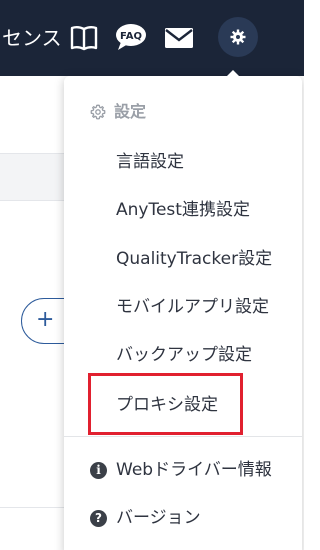 The height and width of the screenshot is (550, 320). I want to click on highlight-box, so click(165, 404).